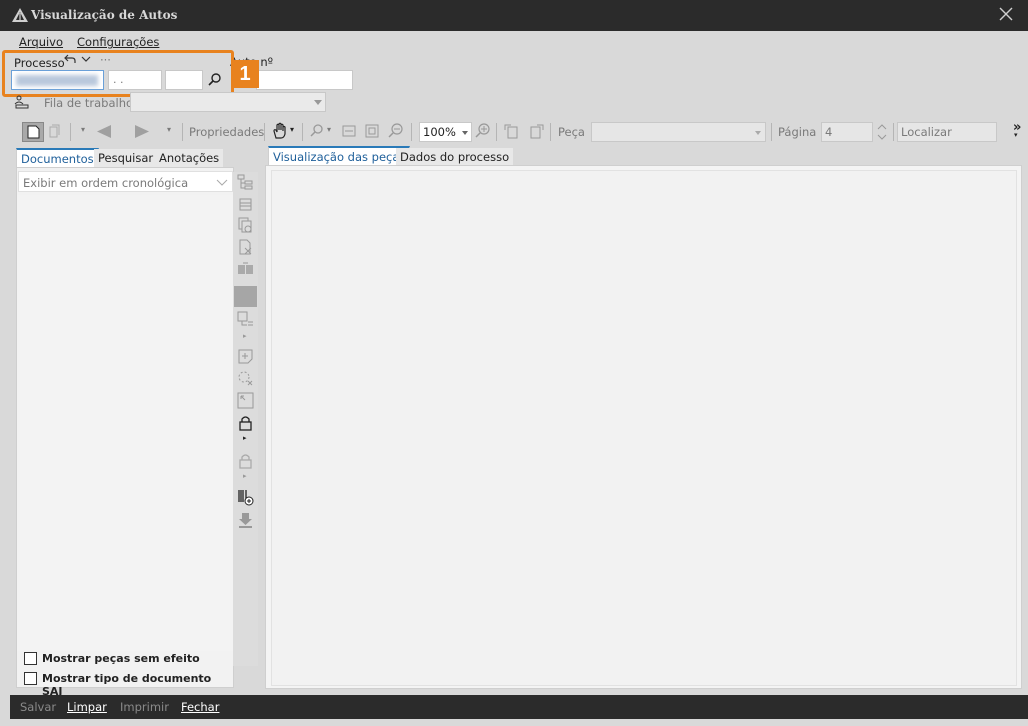 This screenshot has width=1028, height=726. I want to click on window-title: Visualização de Autos, so click(104, 15).